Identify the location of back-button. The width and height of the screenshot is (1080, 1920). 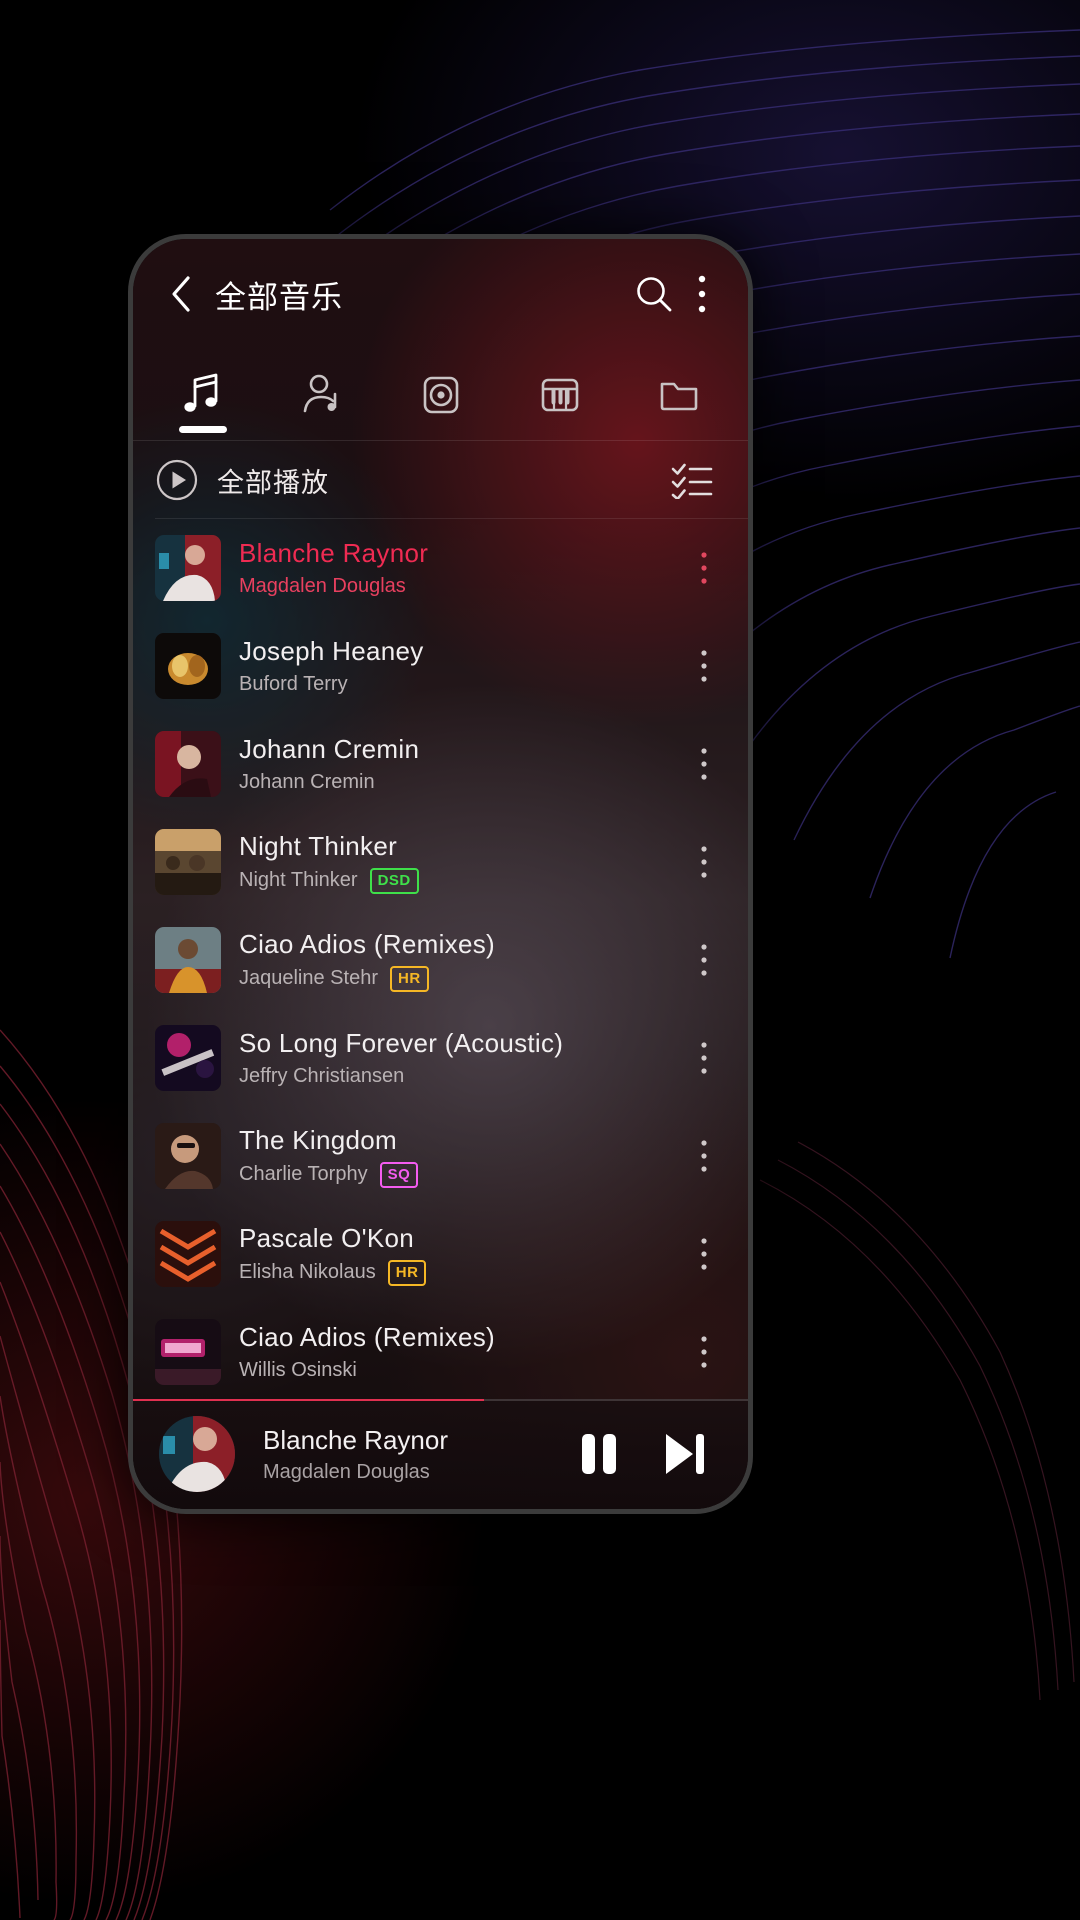
(181, 294).